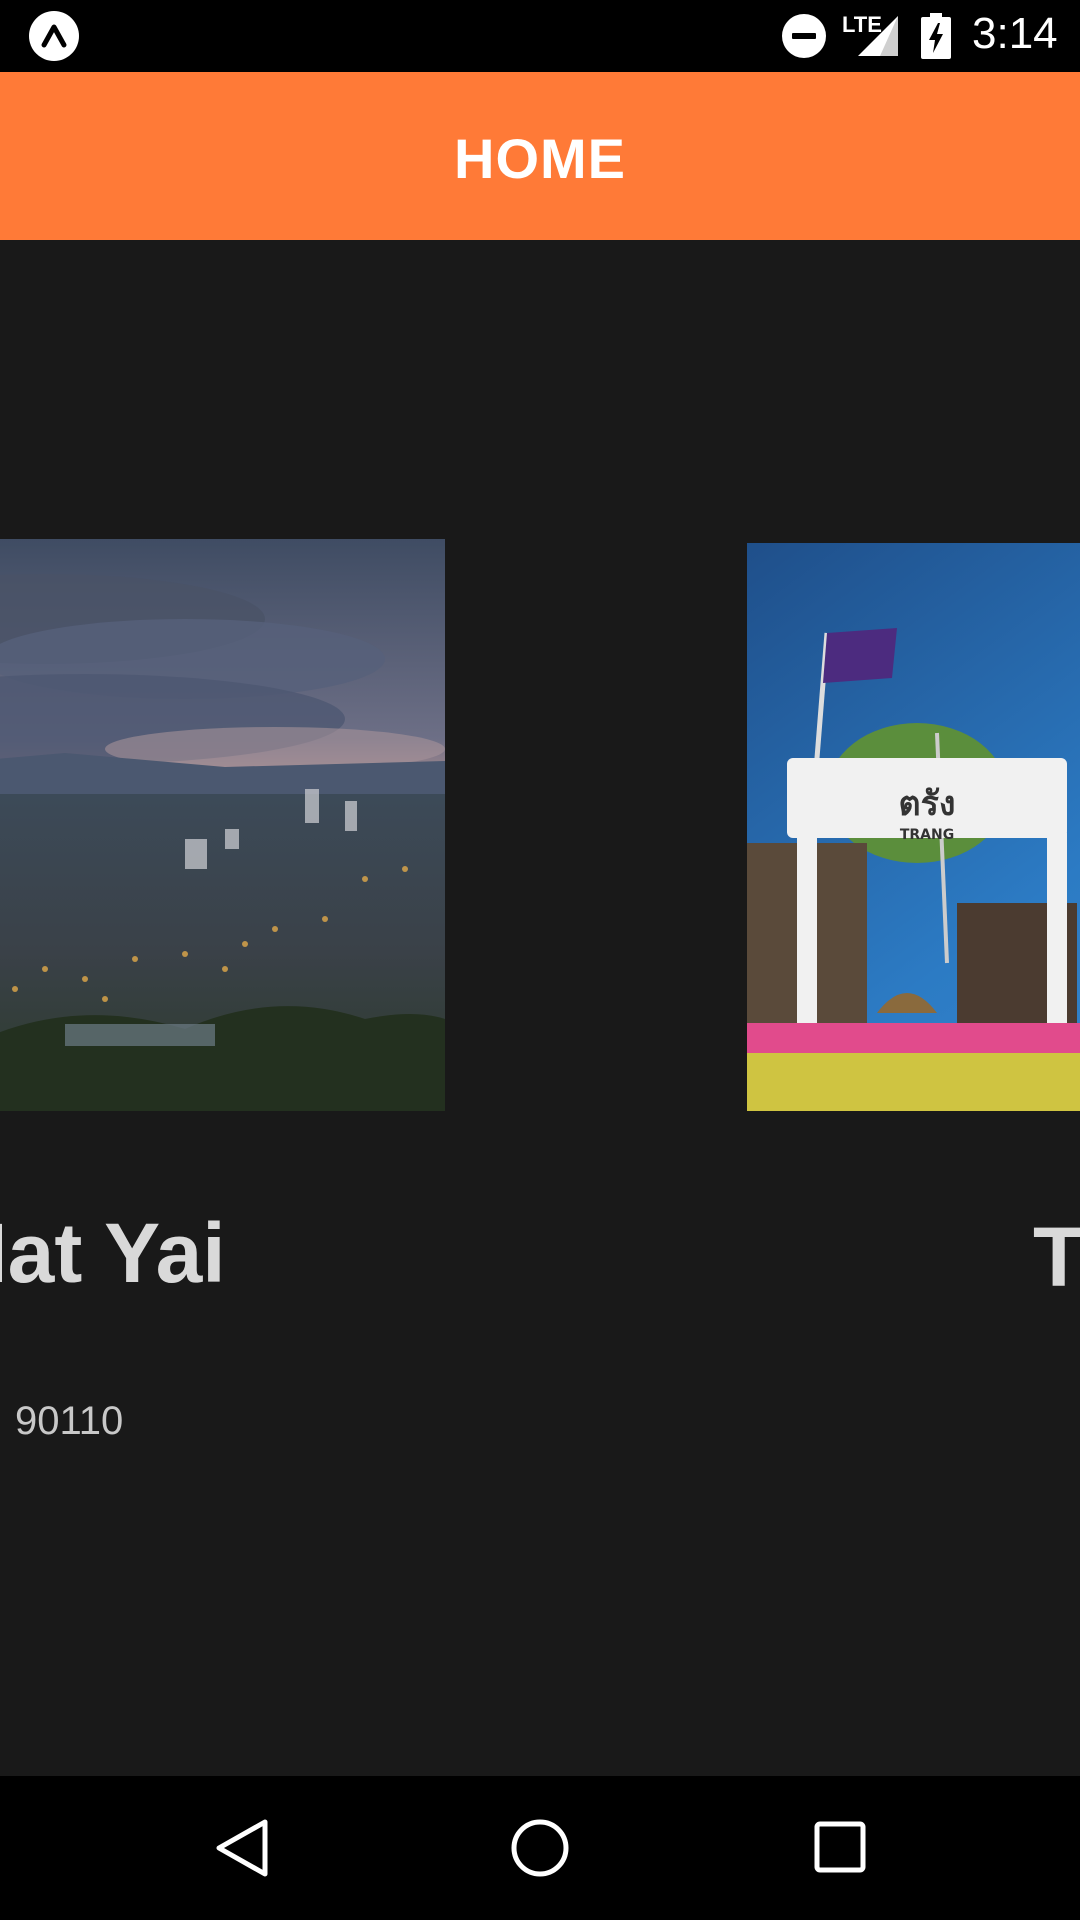 This screenshot has width=1080, height=1920. Describe the element at coordinates (1015, 33) in the screenshot. I see `status-time: 3:14` at that location.